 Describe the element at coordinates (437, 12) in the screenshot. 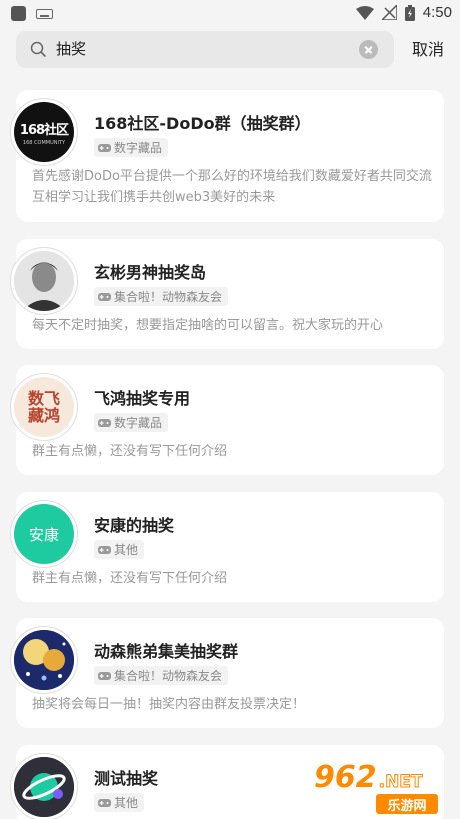

I see `clock: 4:50` at that location.